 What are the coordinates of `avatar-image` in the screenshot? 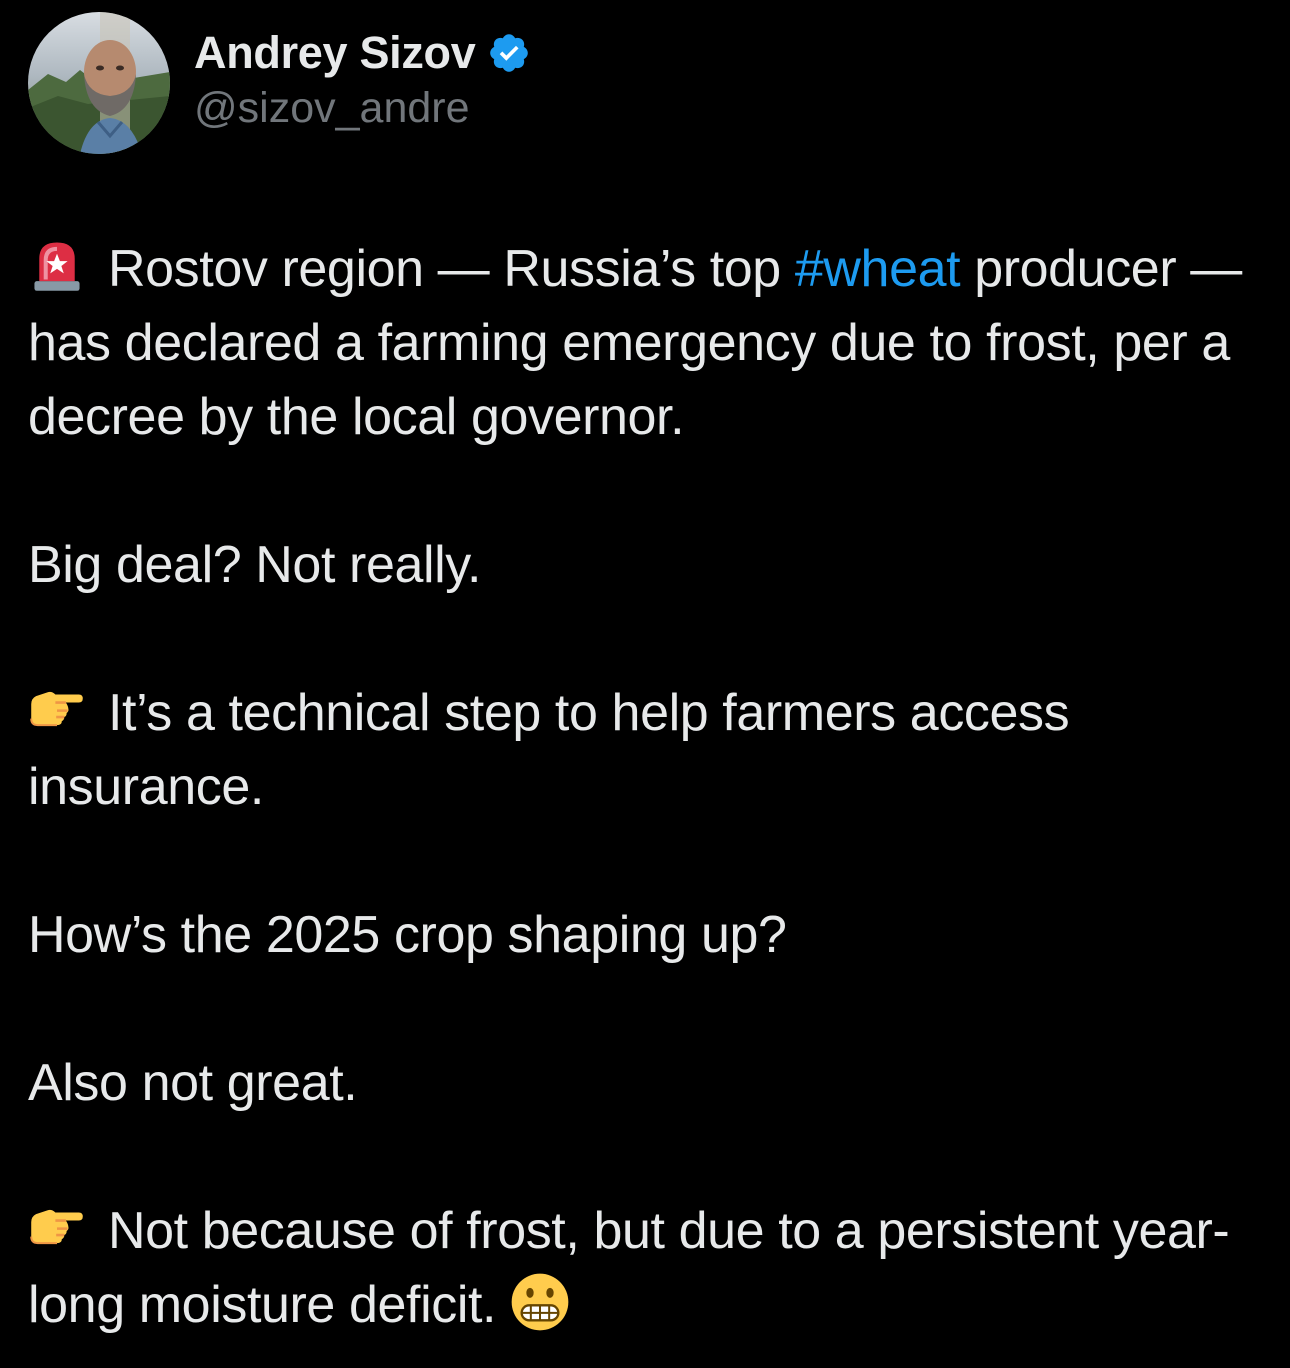 It's located at (99, 83).